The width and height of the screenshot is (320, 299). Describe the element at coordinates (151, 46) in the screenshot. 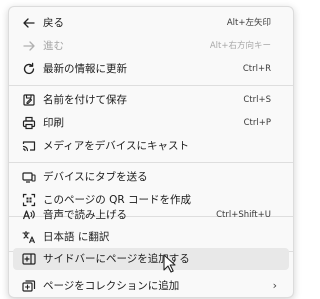

I see `menu-item-forward: 進む Alt+右方向キー` at that location.